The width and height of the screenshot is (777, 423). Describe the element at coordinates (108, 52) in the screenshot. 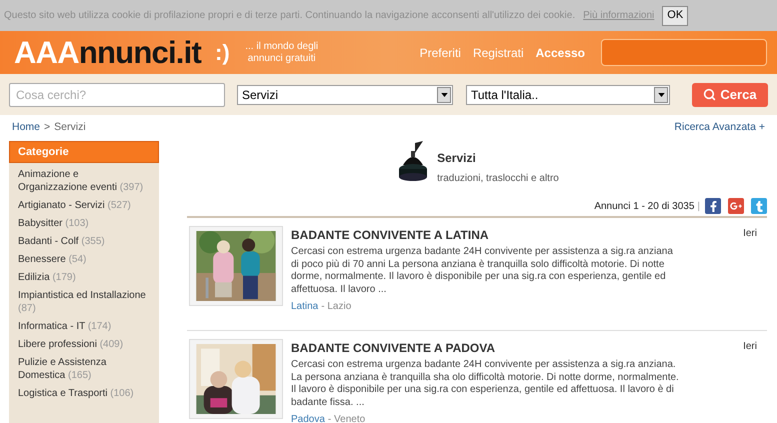

I see `logo: AAAnnunci.it` at that location.